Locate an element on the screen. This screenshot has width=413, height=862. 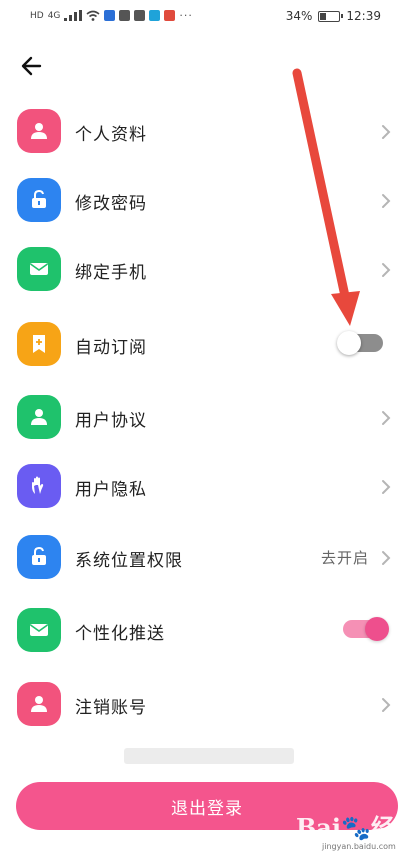
status-left: HD 4G ··· is located at coordinates (111, 15).